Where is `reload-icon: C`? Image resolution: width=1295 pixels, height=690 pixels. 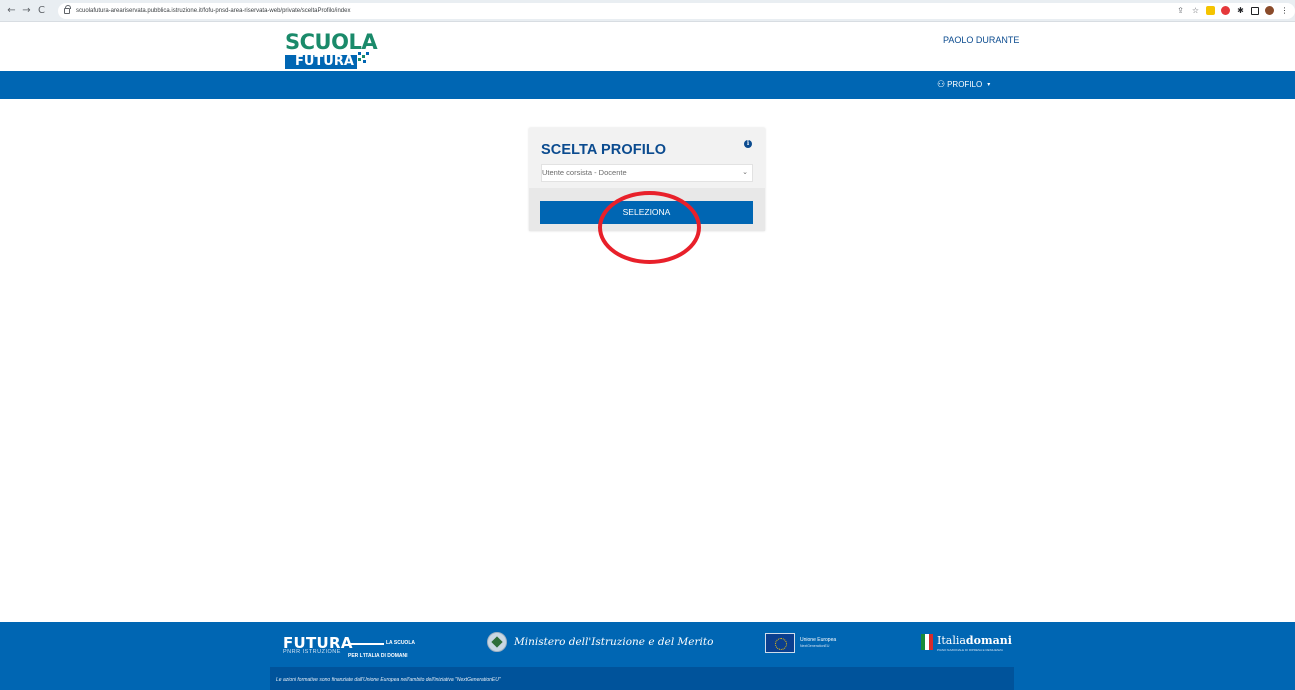 reload-icon: C is located at coordinates (41, 10).